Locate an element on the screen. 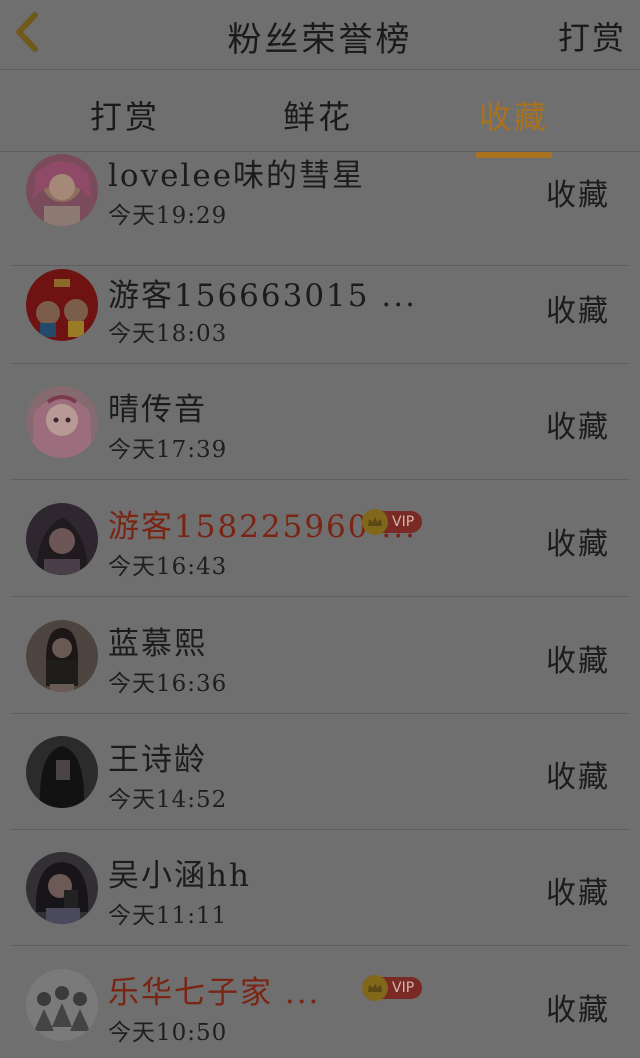  girl-sitting-avatar-icon is located at coordinates (62, 656).